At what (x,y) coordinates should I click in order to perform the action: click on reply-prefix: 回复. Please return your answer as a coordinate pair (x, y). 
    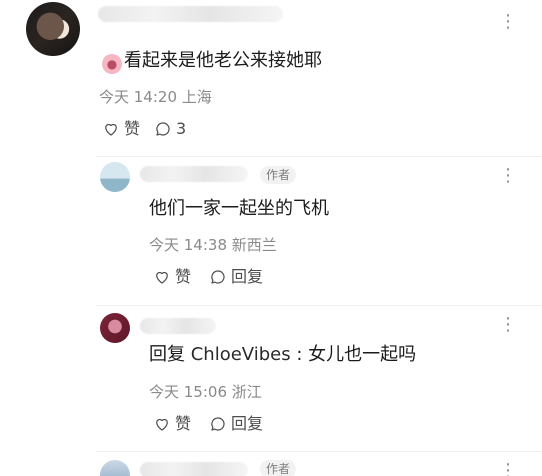
    Looking at the image, I should click on (170, 354).